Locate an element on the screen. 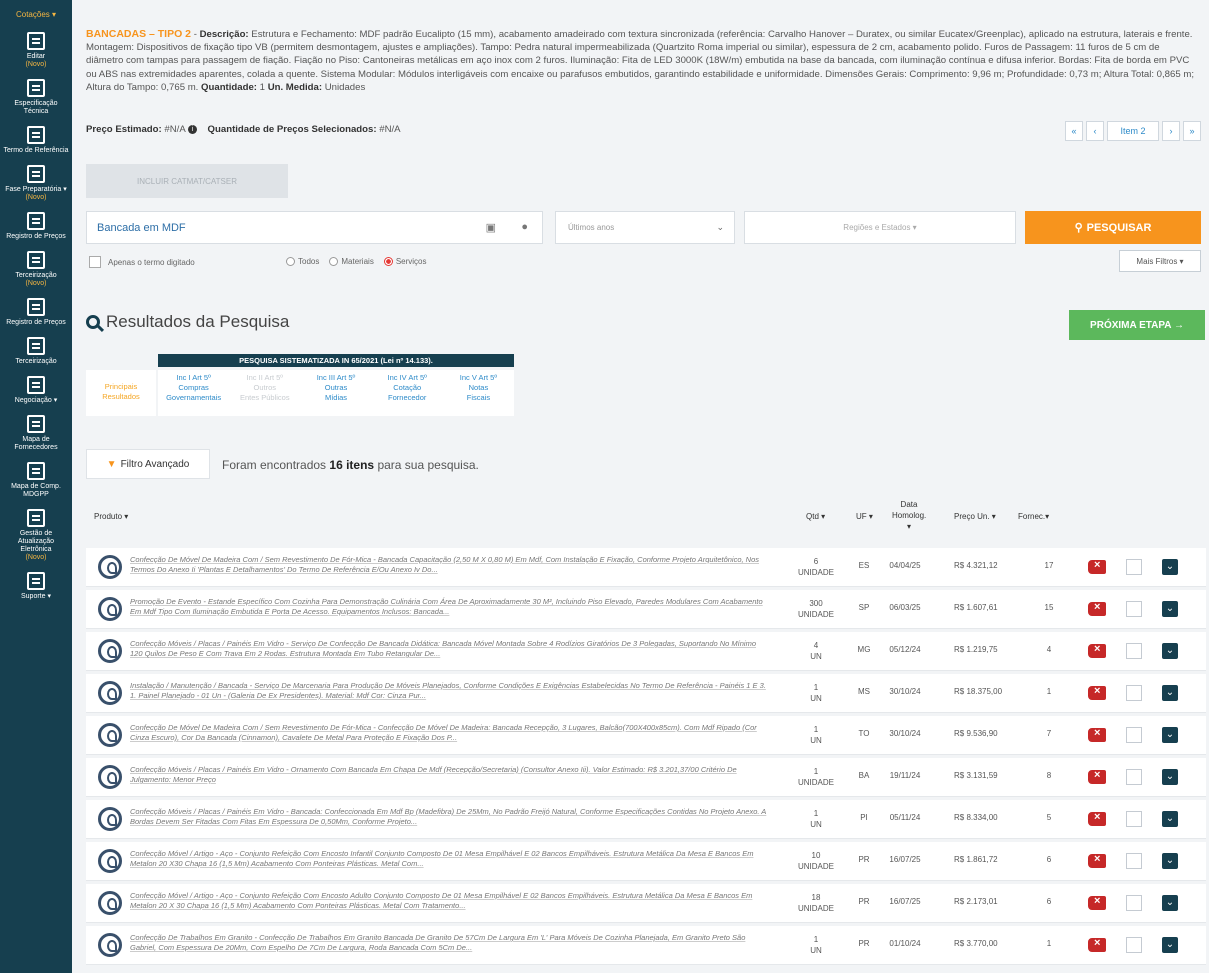 The height and width of the screenshot is (973, 1209). exact-term-checkbox is located at coordinates (95, 262).